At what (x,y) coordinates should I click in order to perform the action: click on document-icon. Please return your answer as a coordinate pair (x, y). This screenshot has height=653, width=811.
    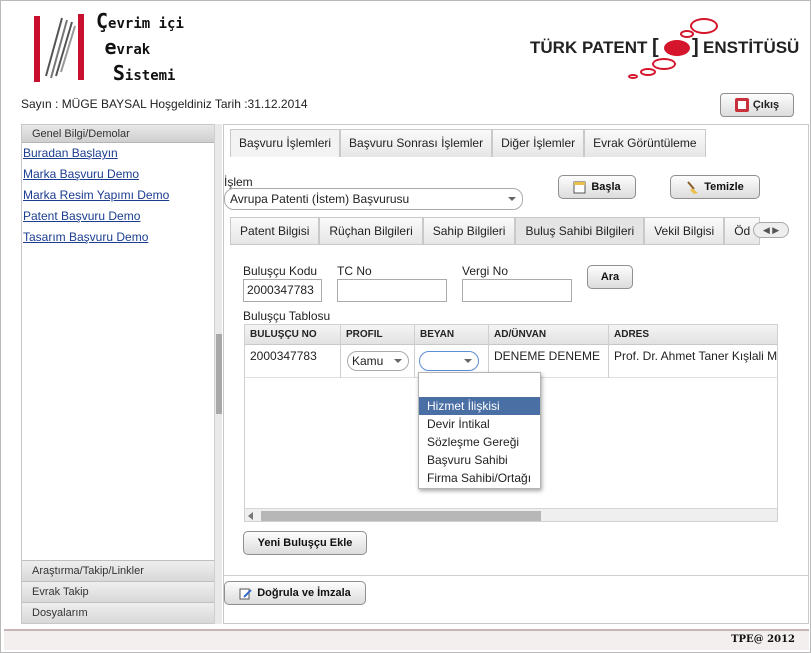
    Looking at the image, I should click on (579, 187).